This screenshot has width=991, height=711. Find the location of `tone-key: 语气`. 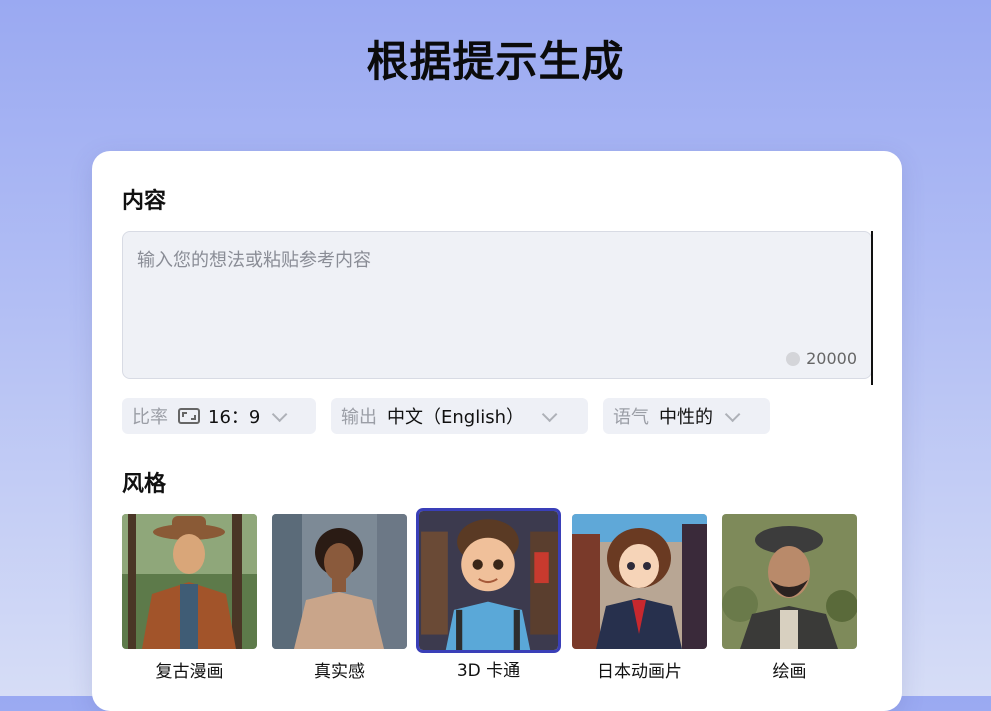

tone-key: 语气 is located at coordinates (631, 417).